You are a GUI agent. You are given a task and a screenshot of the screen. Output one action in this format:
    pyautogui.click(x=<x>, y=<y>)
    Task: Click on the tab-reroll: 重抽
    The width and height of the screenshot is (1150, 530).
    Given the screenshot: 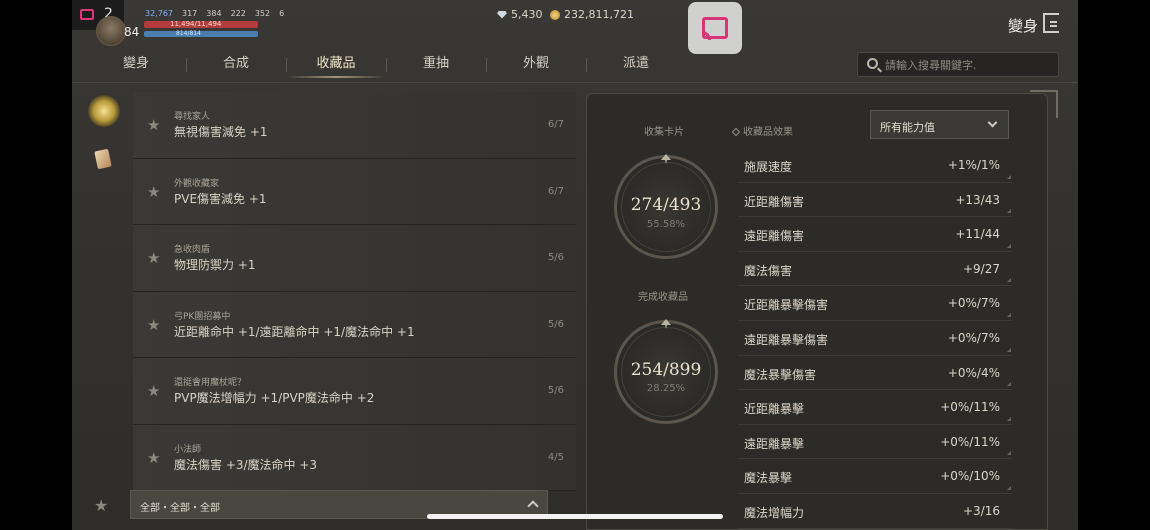 What is the action you would take?
    pyautogui.click(x=436, y=64)
    